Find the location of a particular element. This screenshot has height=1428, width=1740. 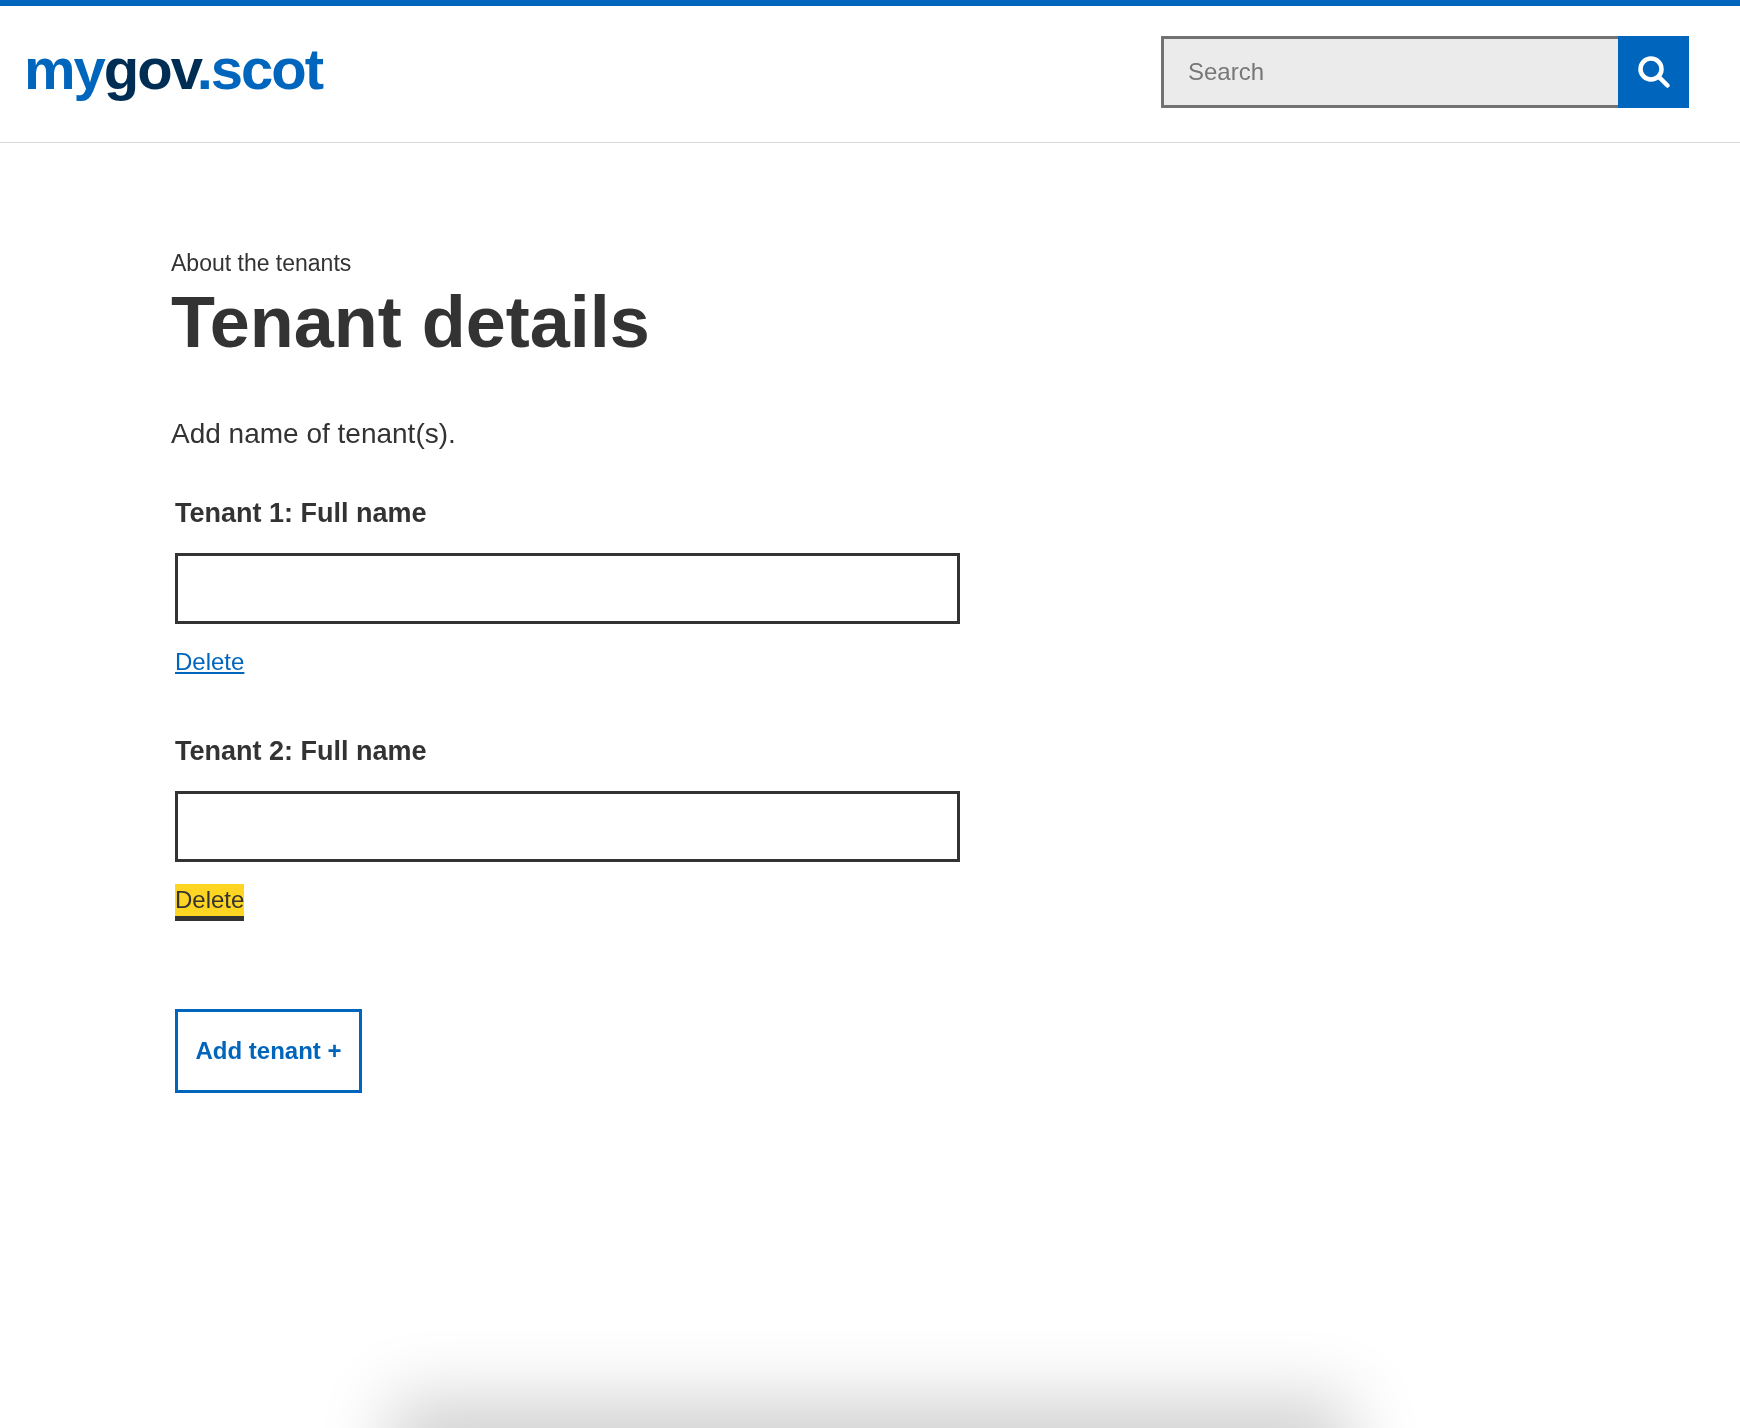

search-field: Search is located at coordinates (1389, 72).